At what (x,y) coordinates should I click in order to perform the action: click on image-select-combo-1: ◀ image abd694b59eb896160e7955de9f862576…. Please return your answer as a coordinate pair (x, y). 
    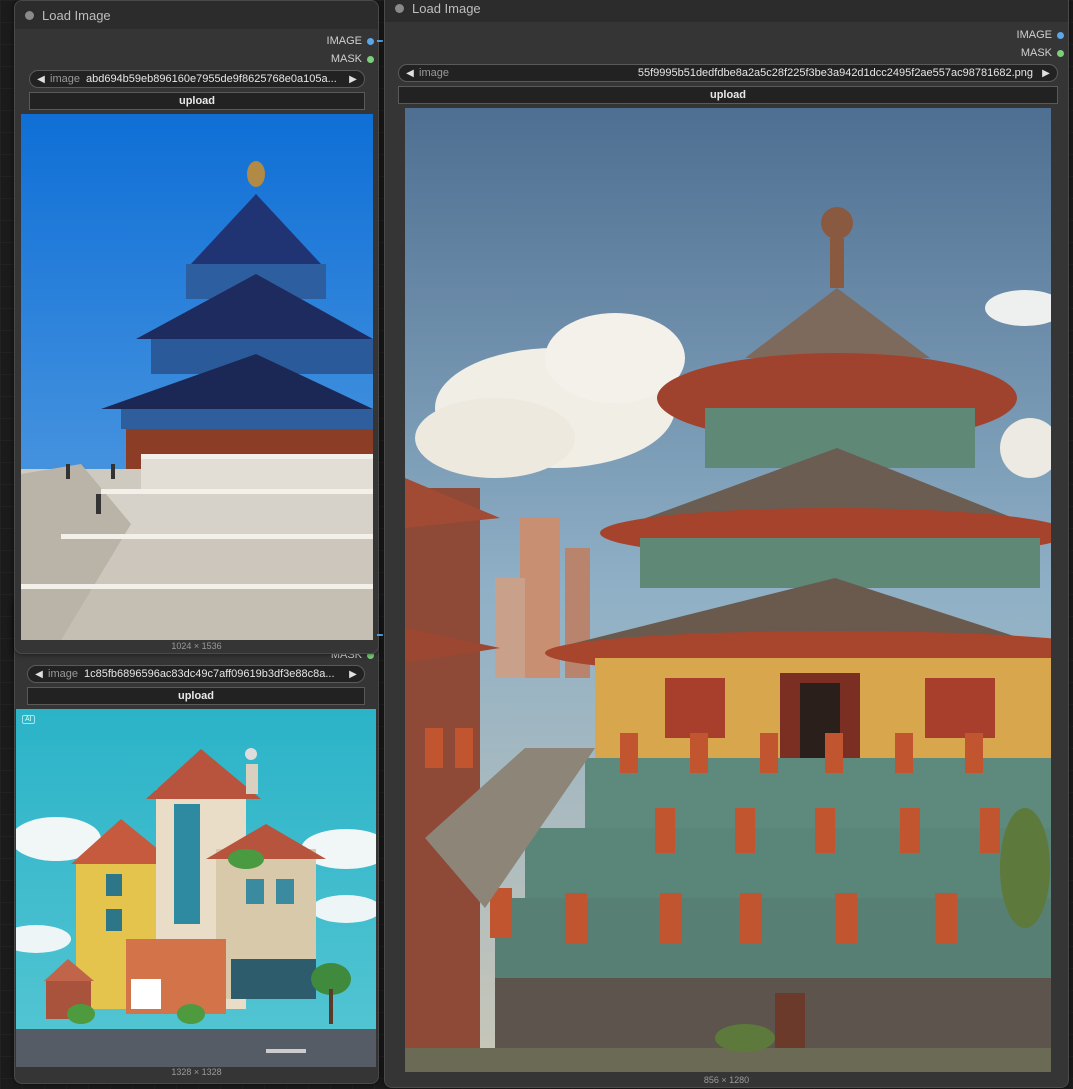
    Looking at the image, I should click on (197, 79).